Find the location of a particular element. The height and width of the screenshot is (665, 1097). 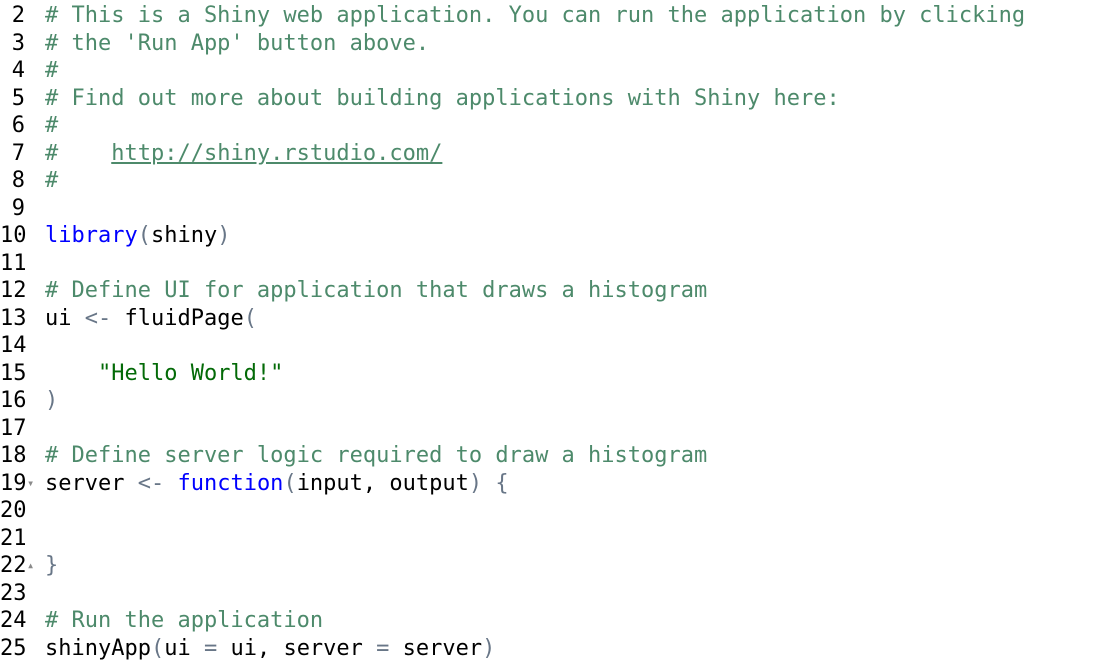

line-code: ) is located at coordinates (571, 401).